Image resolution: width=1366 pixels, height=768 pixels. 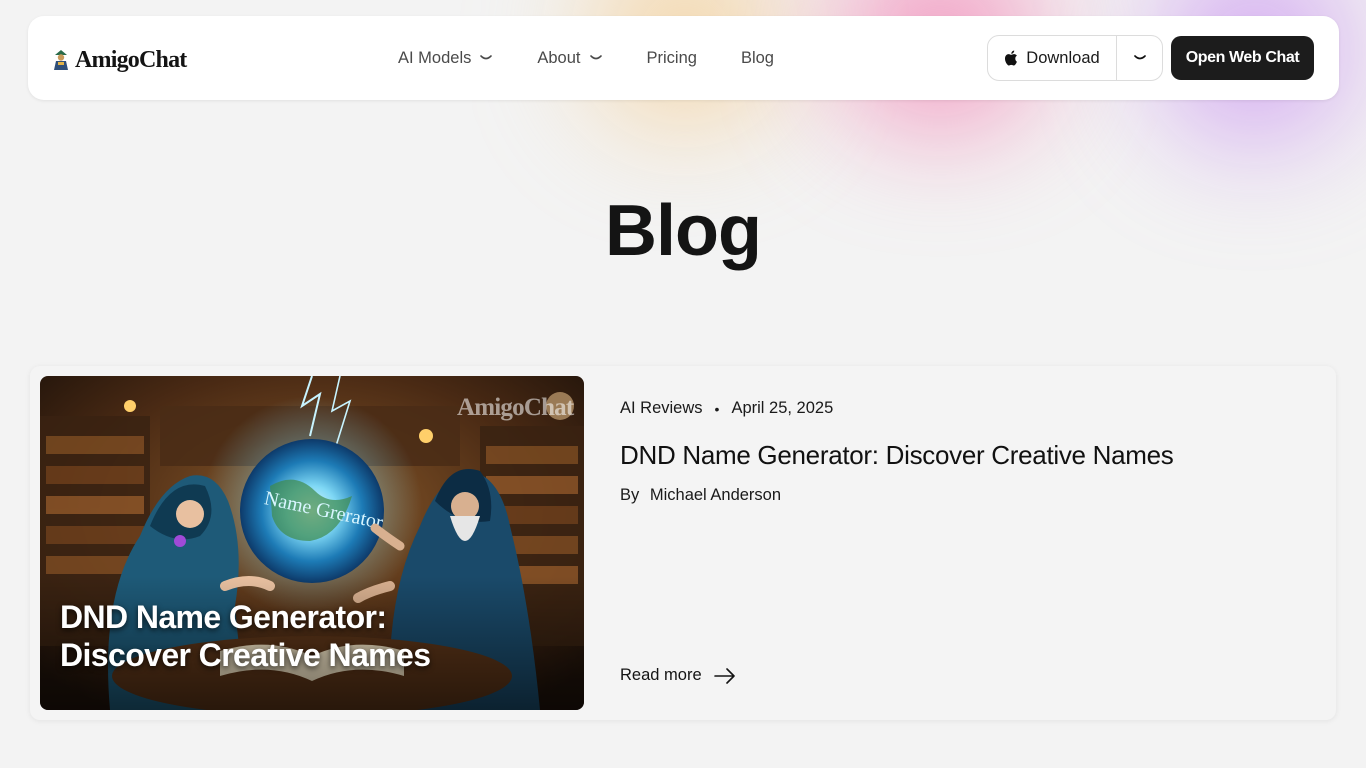 What do you see at coordinates (782, 408) in the screenshot?
I see `post-date: April 25, 2025` at bounding box center [782, 408].